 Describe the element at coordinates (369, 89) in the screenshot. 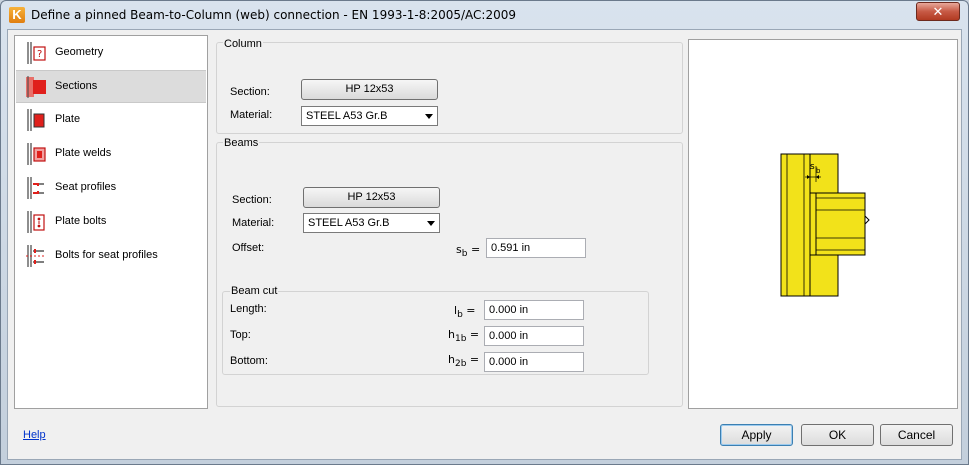

I see `column-section-button: HP 12x53` at that location.